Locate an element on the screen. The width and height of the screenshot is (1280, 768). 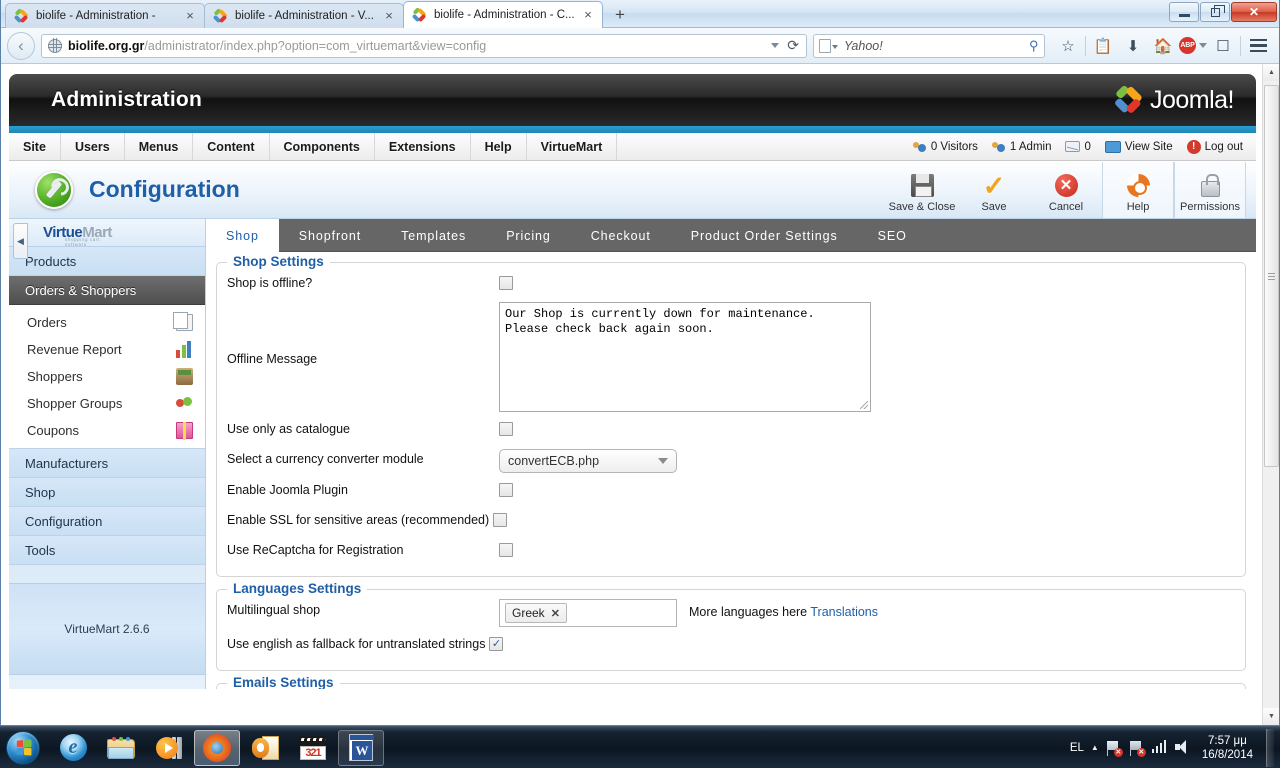
menu-item-components: Components is located at coordinates (322, 146).